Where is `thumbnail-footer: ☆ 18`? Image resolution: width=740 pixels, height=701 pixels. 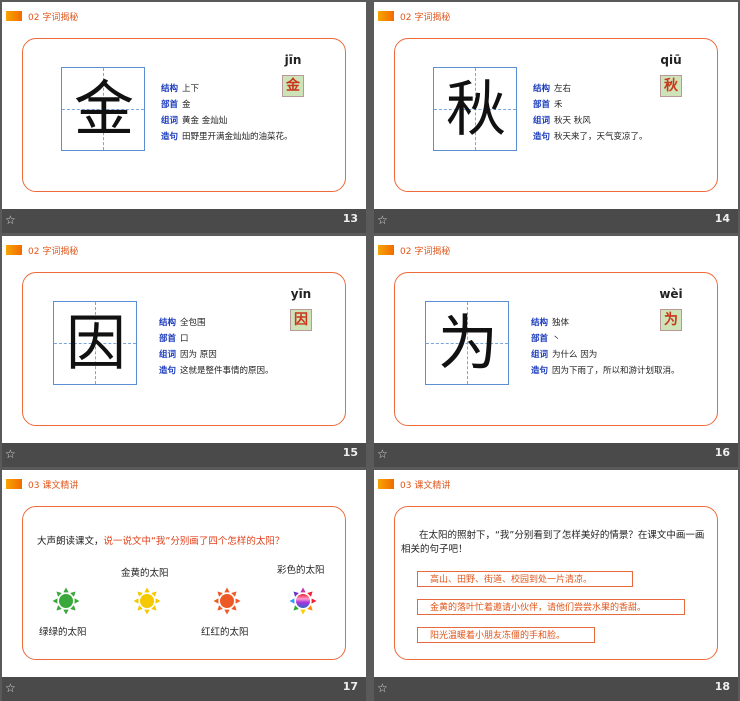
thumbnail-footer: ☆ 18 is located at coordinates (556, 689).